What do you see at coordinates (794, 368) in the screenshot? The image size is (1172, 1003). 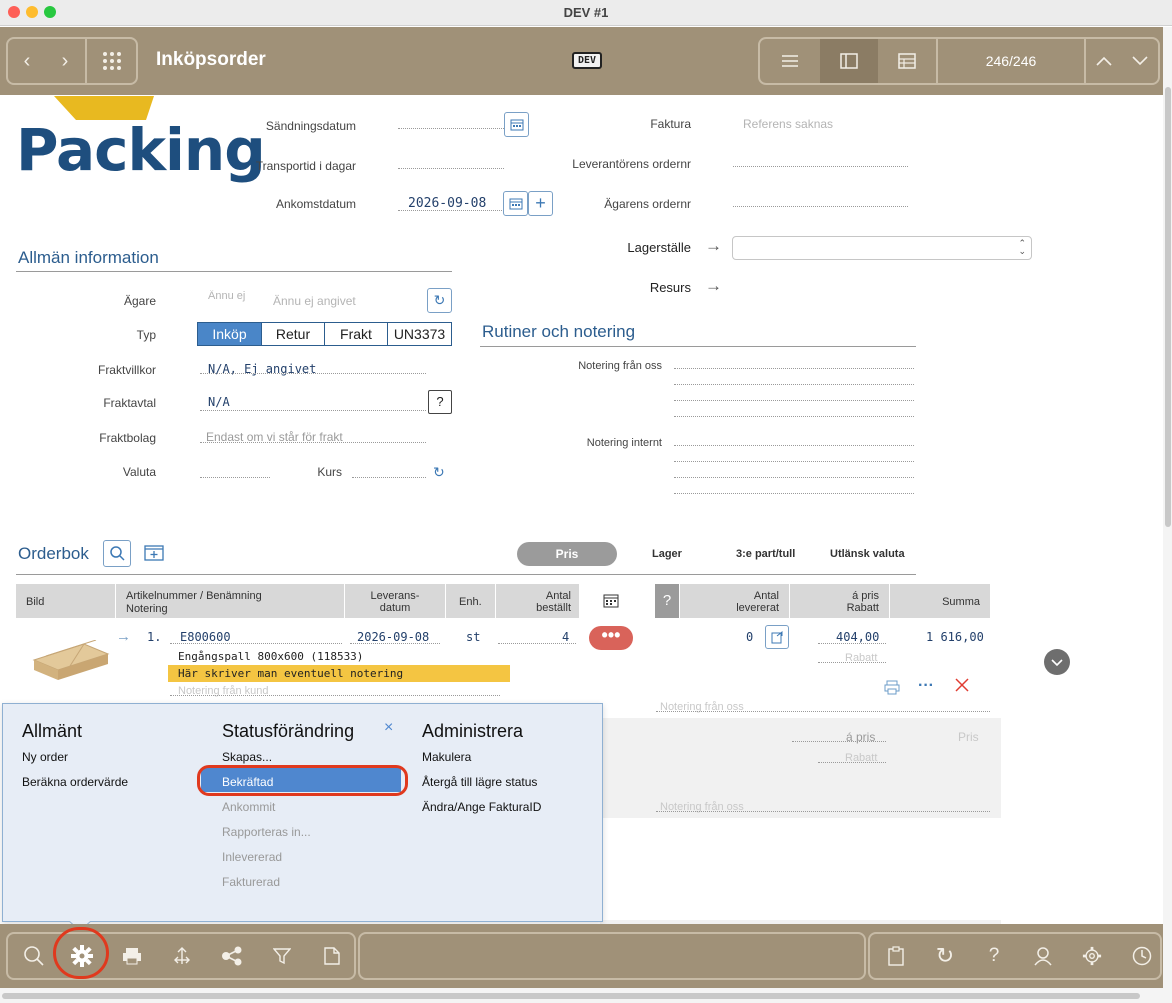 I see `notering-fran-oss-field` at bounding box center [794, 368].